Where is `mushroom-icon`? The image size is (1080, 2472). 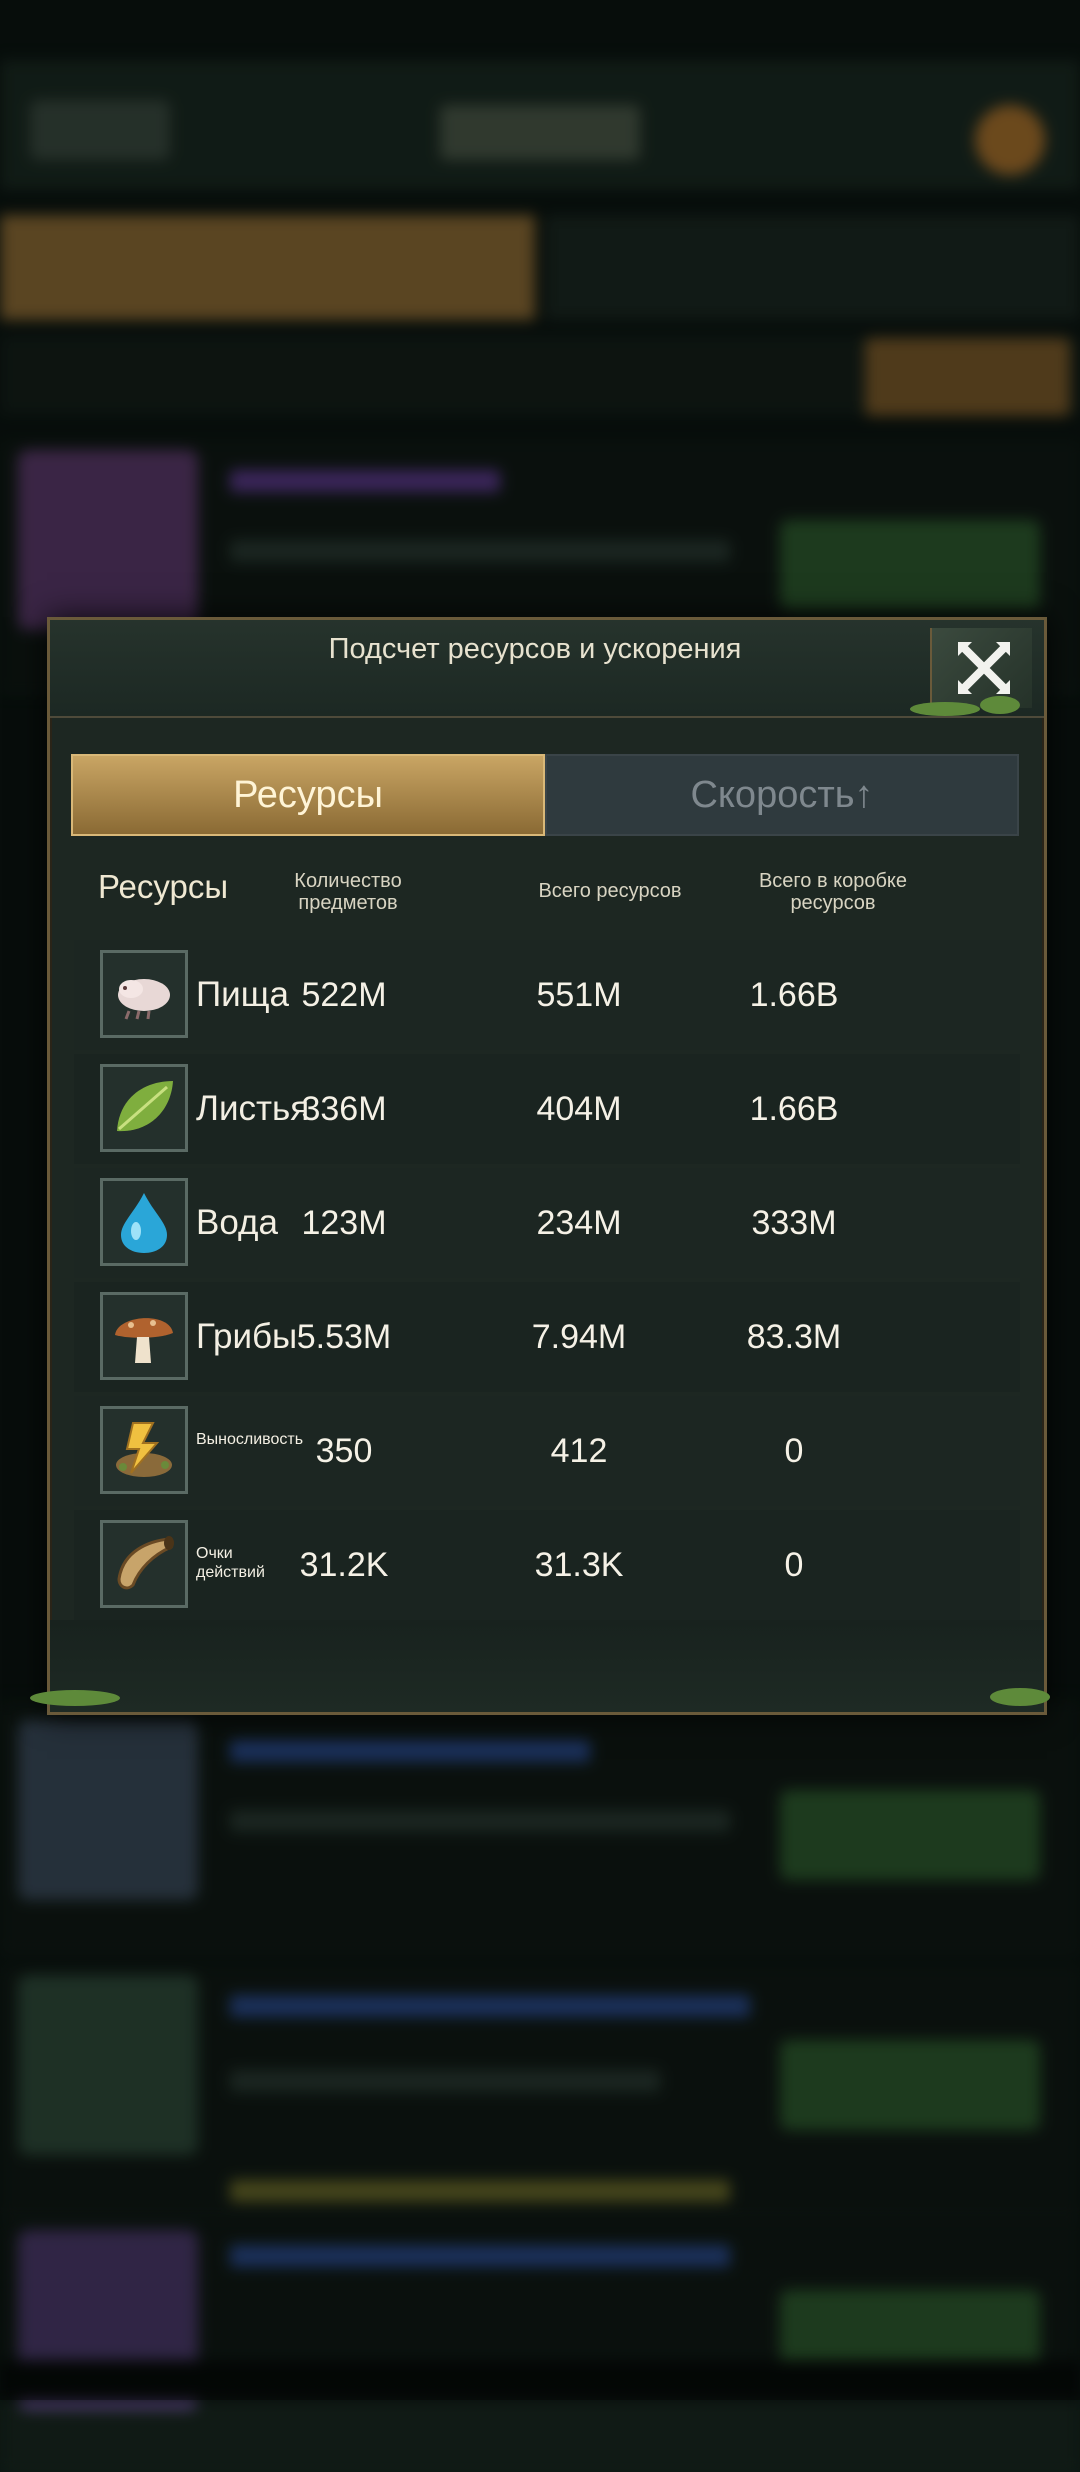 mushroom-icon is located at coordinates (144, 1336).